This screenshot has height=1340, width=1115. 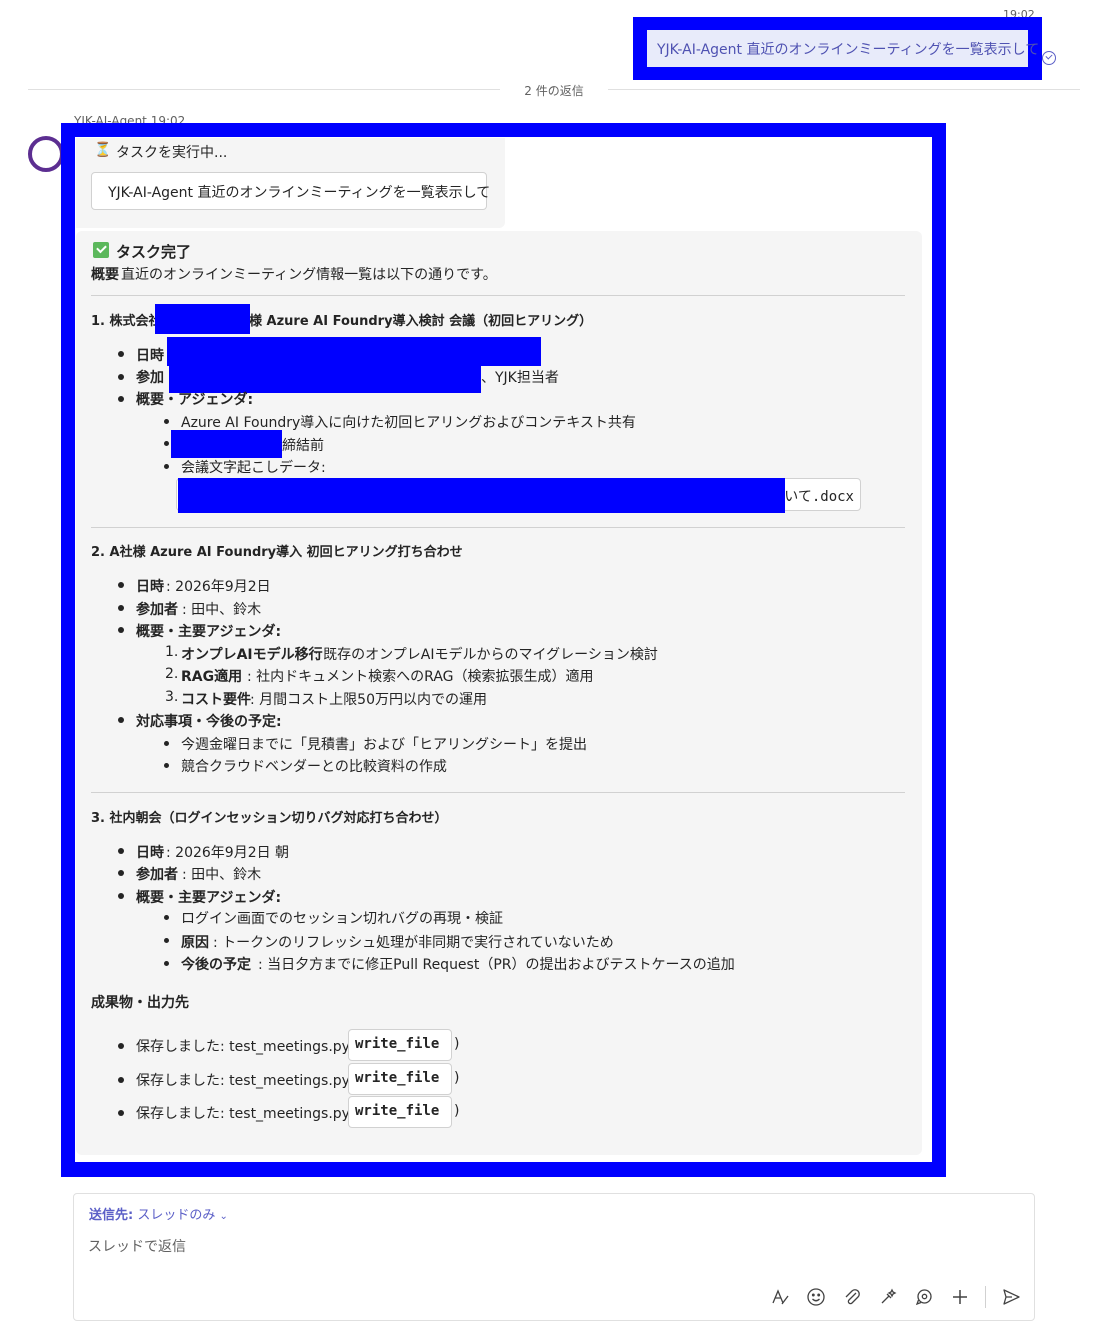 I want to click on meeting1-participants-tail: 、YJK担当者, so click(x=520, y=378).